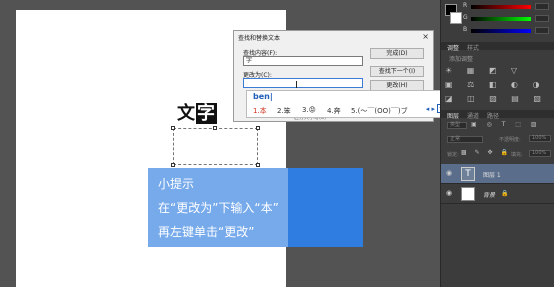 This screenshot has height=287, width=554. What do you see at coordinates (397, 71) in the screenshot?
I see `find-next-button: 查找下一个(I)` at bounding box center [397, 71].